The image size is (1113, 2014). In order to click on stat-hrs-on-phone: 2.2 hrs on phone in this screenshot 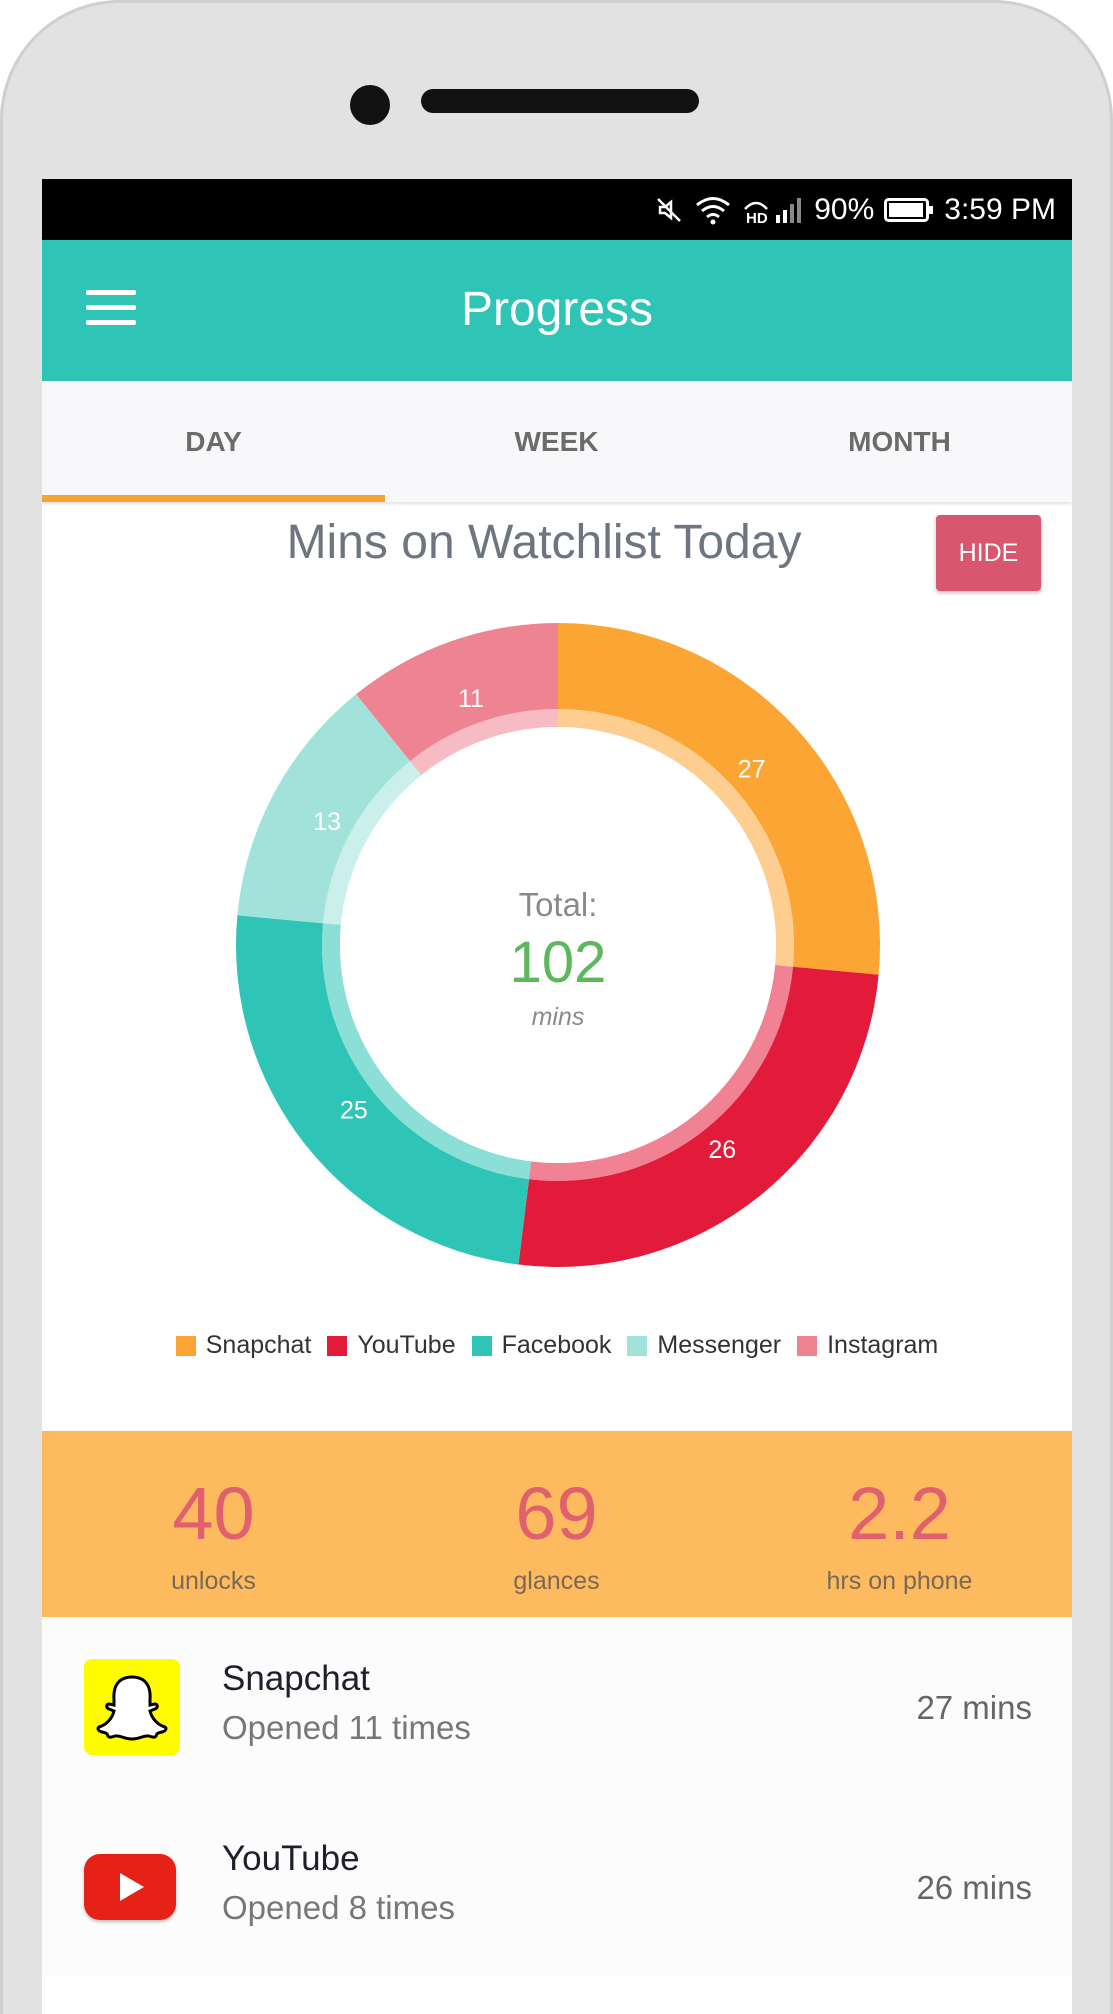, I will do `click(899, 1524)`.